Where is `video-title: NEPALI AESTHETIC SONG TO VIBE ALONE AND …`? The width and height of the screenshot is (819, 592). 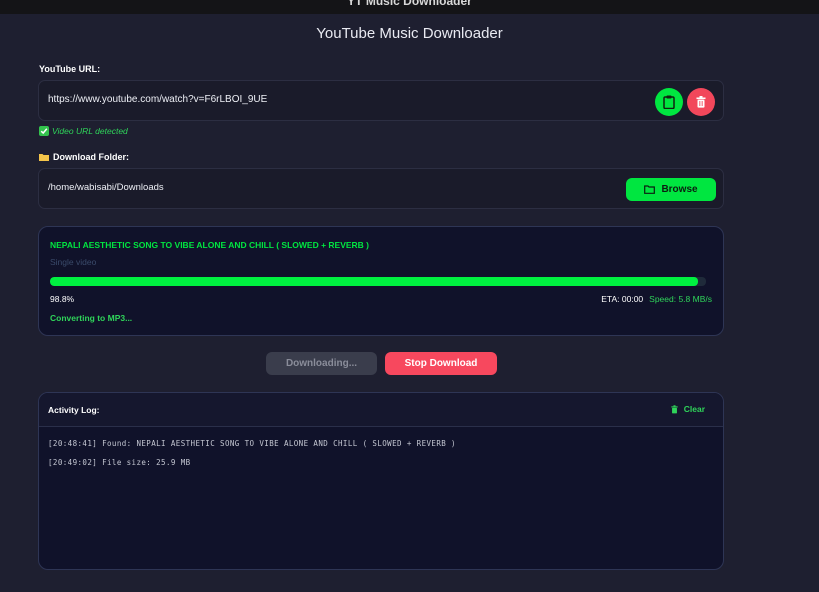
video-title: NEPALI AESTHETIC SONG TO VIBE ALONE AND … is located at coordinates (210, 245).